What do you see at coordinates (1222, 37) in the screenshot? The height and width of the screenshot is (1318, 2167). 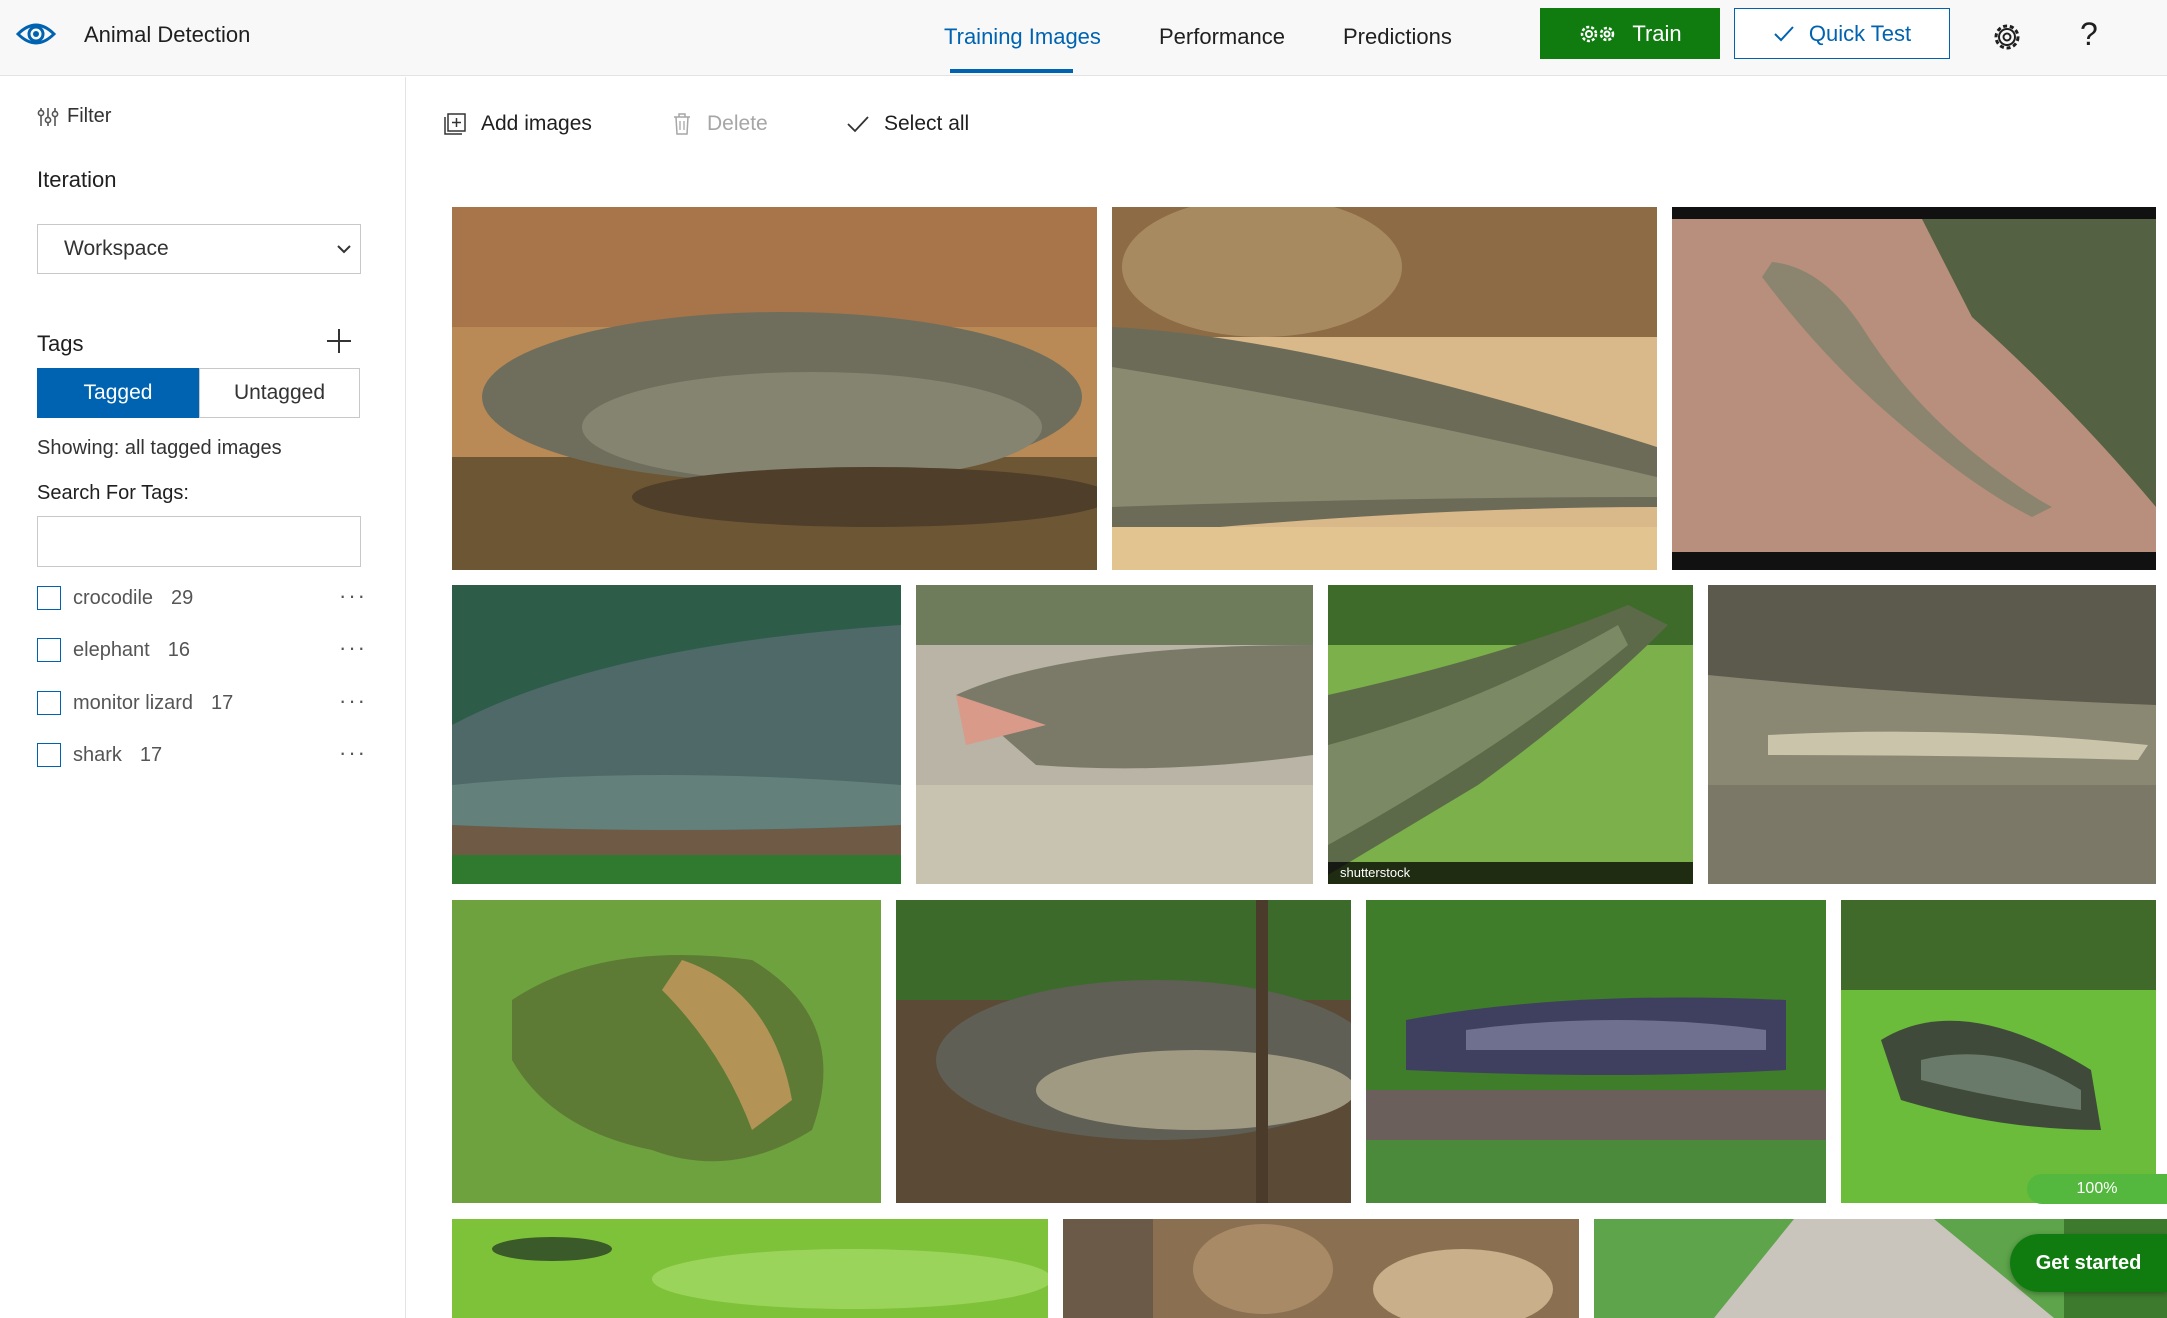 I see `tab-performance: Performance` at bounding box center [1222, 37].